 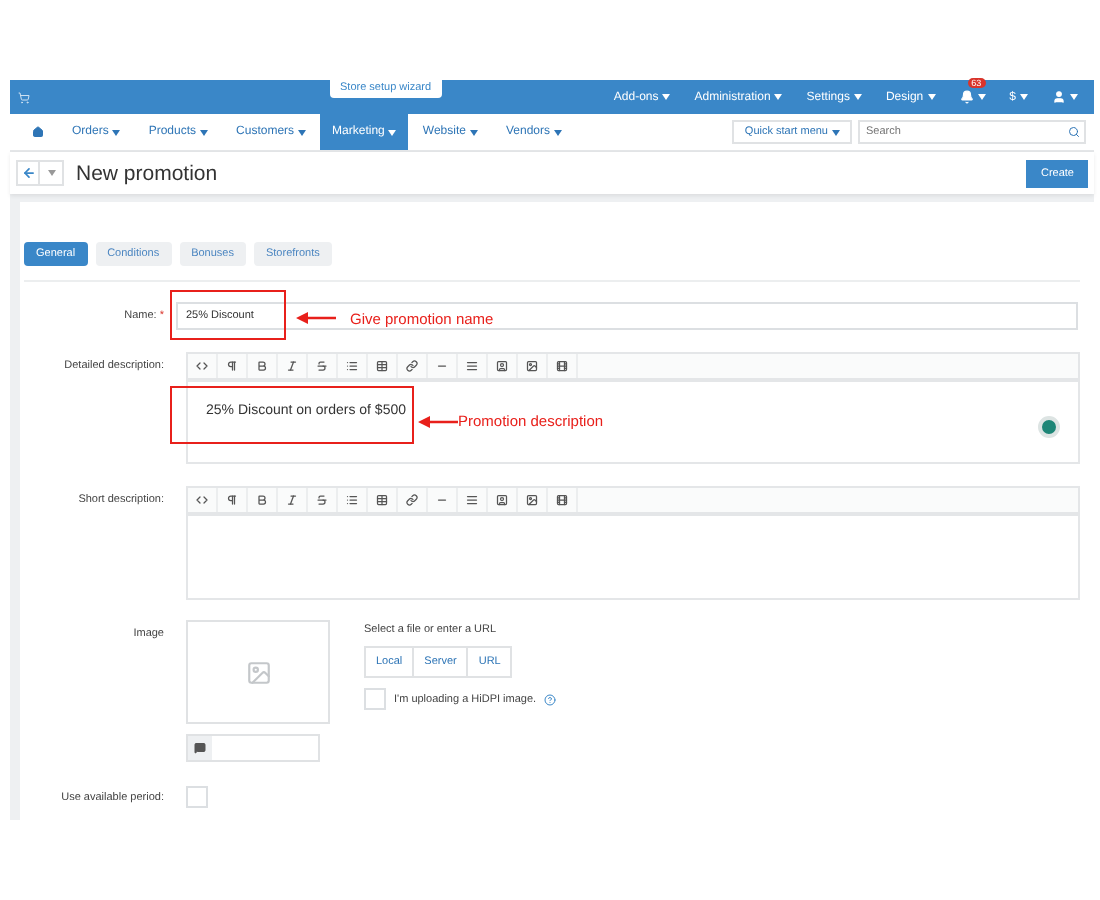 What do you see at coordinates (253, 748) in the screenshot?
I see `alt-text-field` at bounding box center [253, 748].